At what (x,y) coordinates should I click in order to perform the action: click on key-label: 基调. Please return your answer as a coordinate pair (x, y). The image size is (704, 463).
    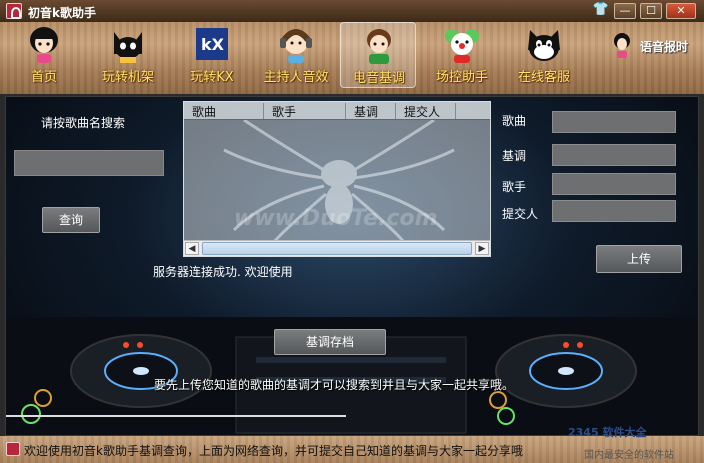
    Looking at the image, I should click on (514, 156).